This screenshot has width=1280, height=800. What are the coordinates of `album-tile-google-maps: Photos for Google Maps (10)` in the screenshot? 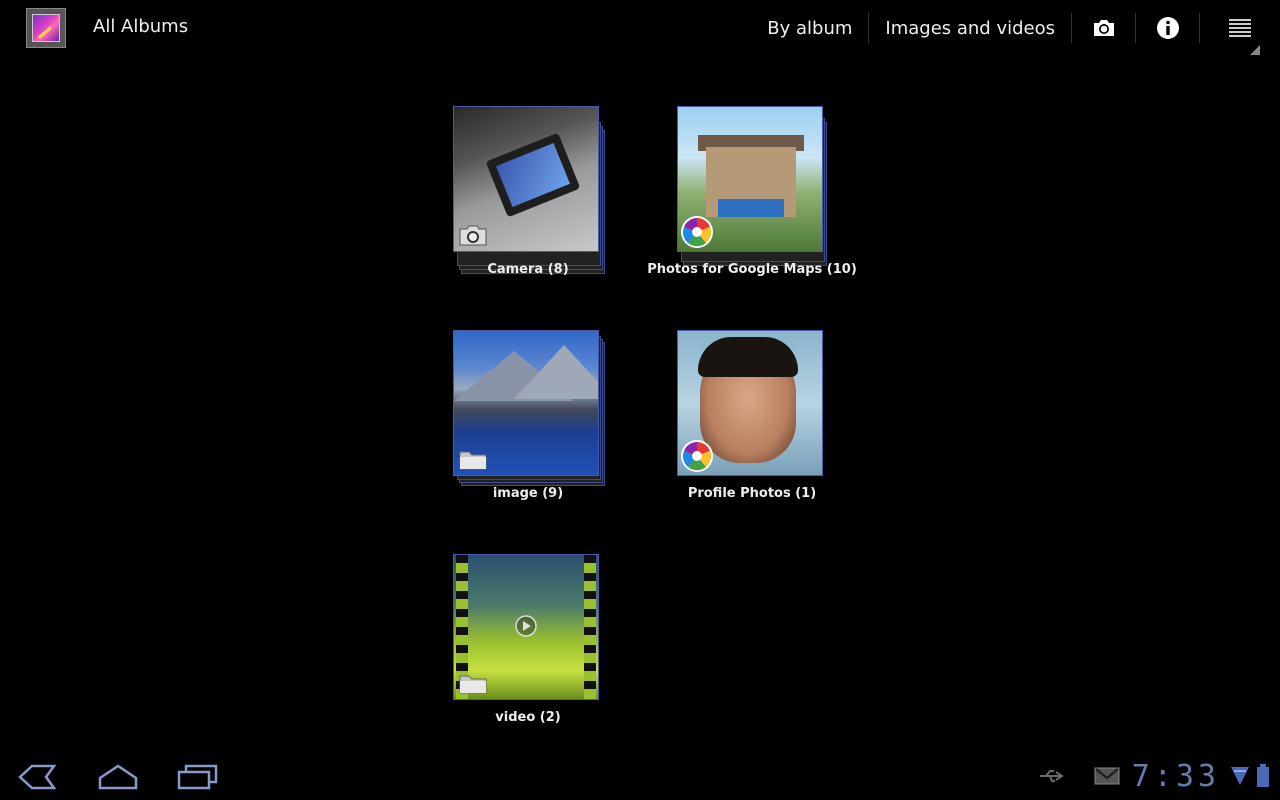 It's located at (752, 191).